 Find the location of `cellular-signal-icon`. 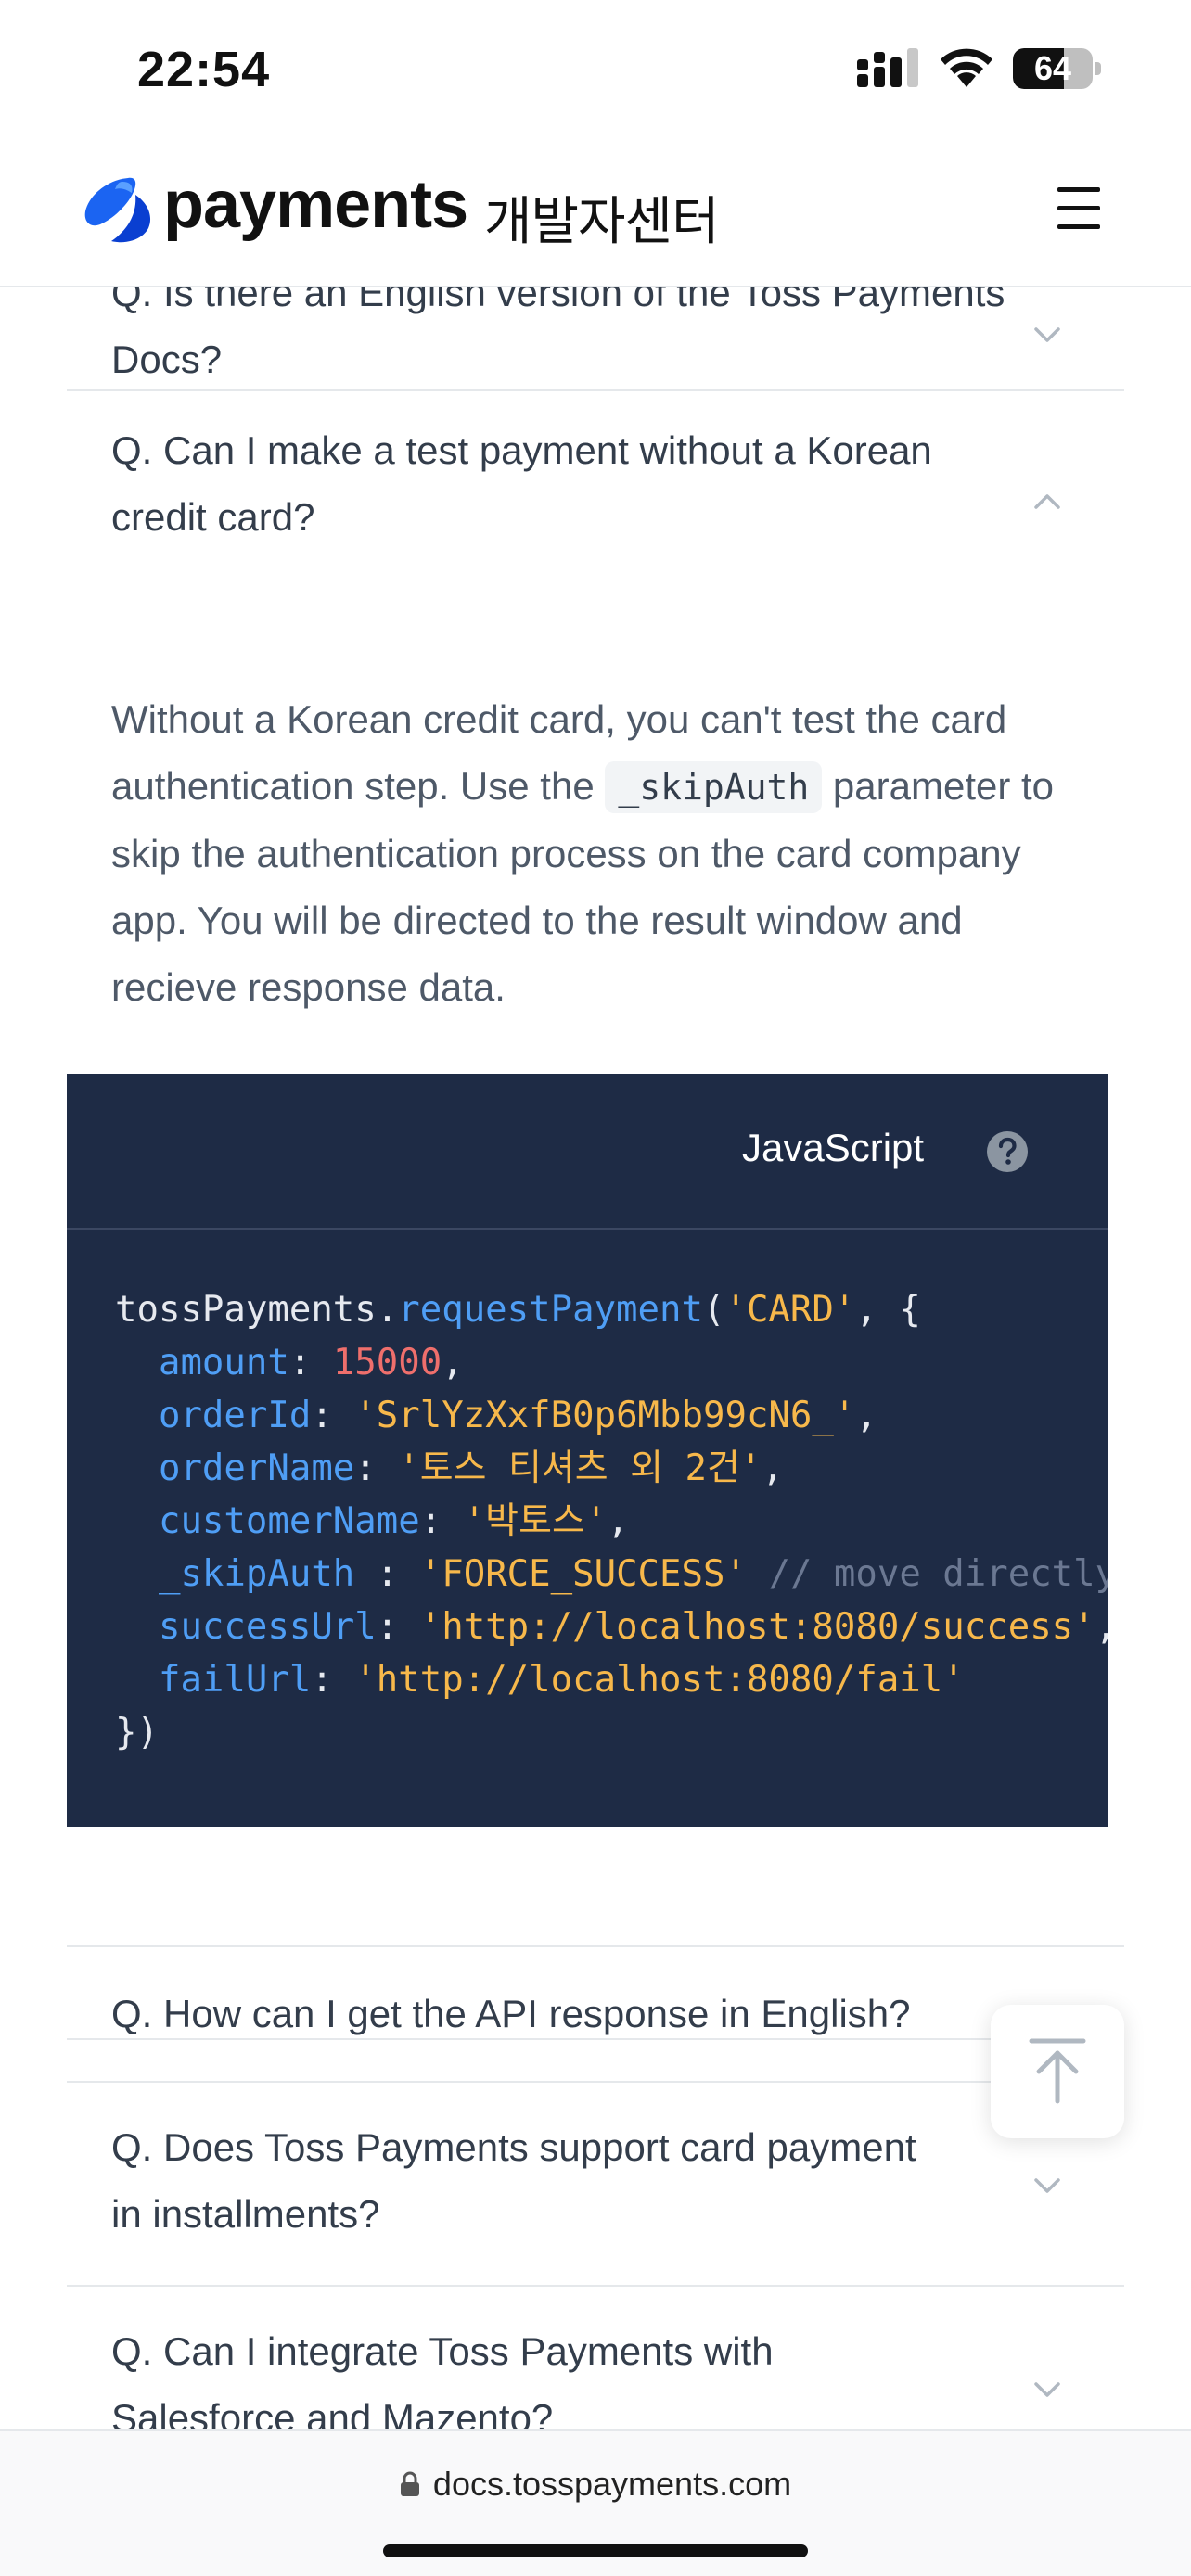

cellular-signal-icon is located at coordinates (887, 67).